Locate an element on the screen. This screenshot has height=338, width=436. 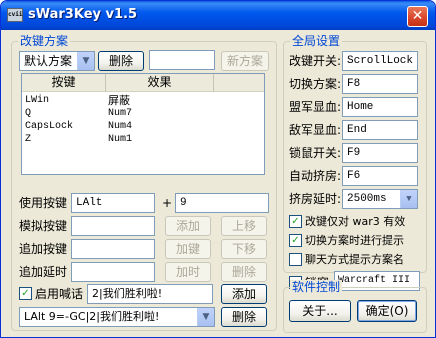
new-scheme-button: 新方案 is located at coordinates (245, 61).